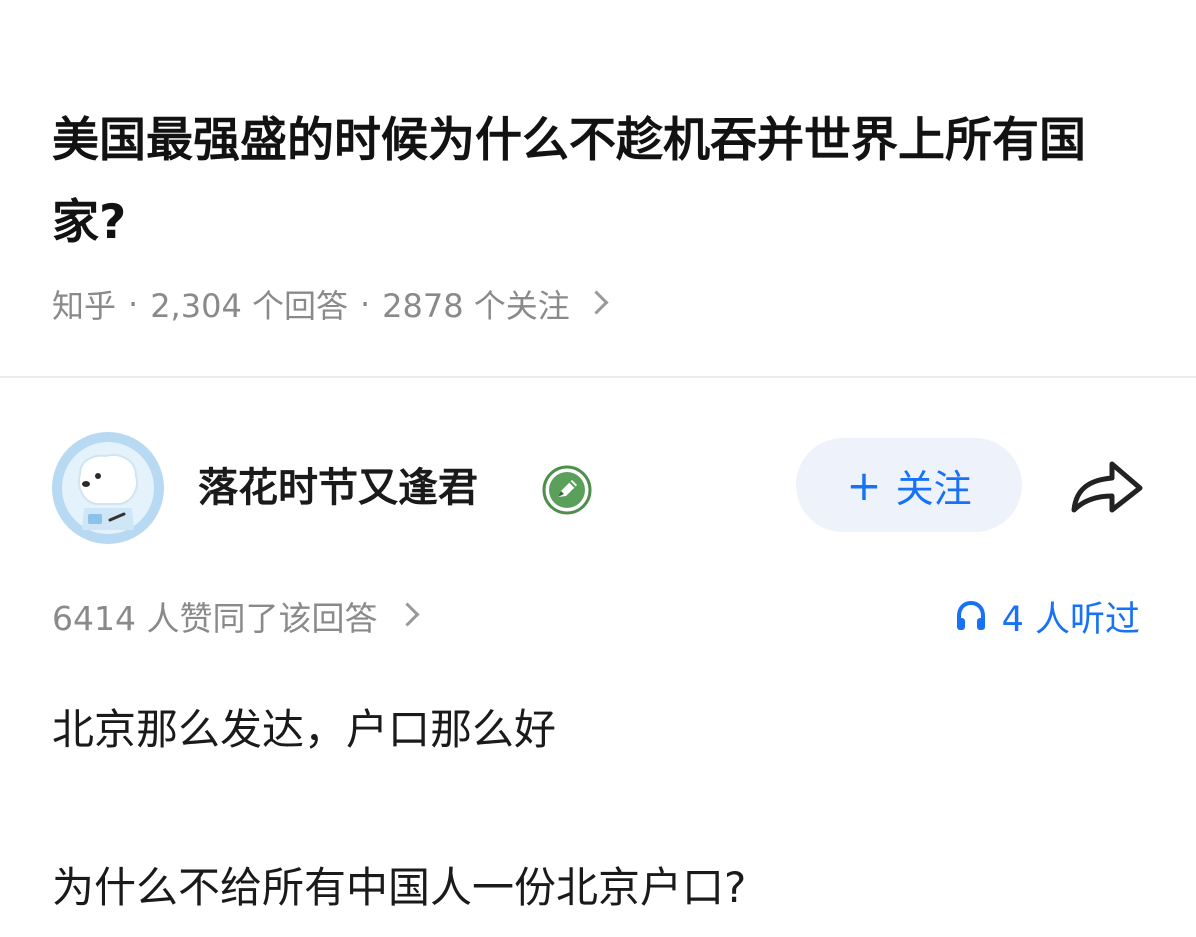 The width and height of the screenshot is (1196, 937). What do you see at coordinates (399, 887) in the screenshot?
I see `answer-paragraph: 为什么不给所有中国人一份北京户口?` at bounding box center [399, 887].